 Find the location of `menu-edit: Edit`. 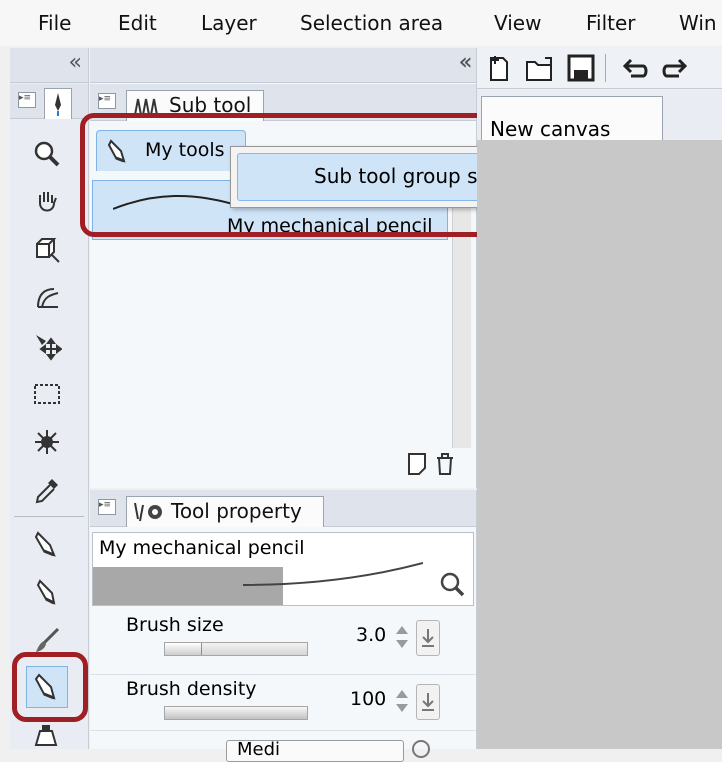

menu-edit: Edit is located at coordinates (137, 23).